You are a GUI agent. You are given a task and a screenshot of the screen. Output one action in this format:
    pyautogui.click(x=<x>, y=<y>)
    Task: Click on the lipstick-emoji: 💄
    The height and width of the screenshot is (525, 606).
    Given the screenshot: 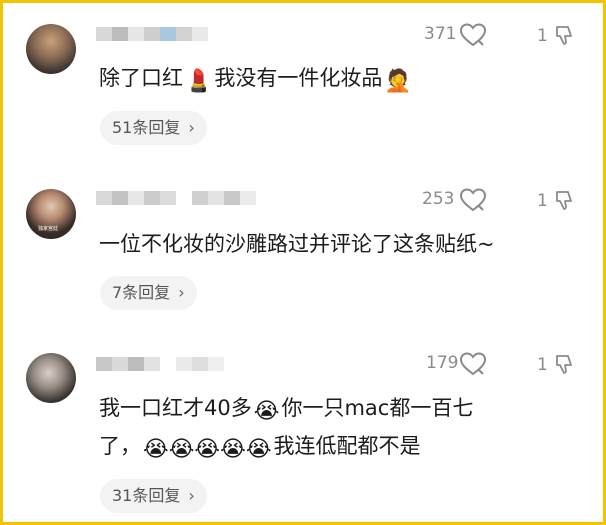 What is the action you would take?
    pyautogui.click(x=199, y=81)
    